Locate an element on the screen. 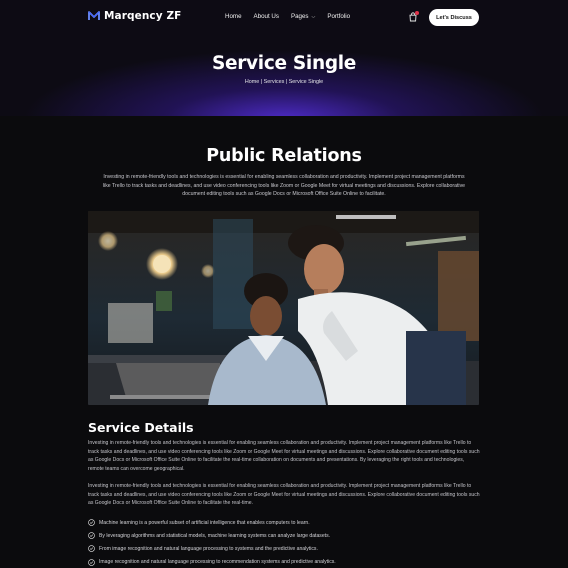 The image size is (568, 568). nav-label-about-us: About Us is located at coordinates (266, 16).